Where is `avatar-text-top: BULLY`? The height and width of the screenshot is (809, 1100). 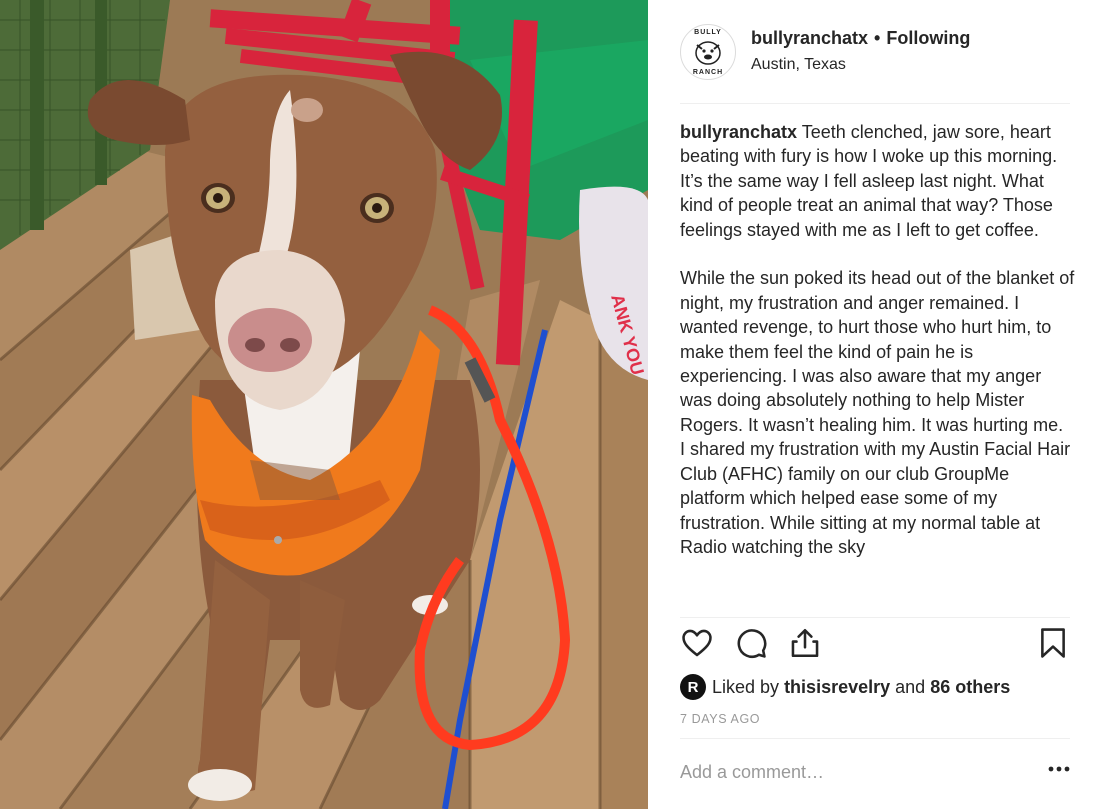
avatar-text-top: BULLY is located at coordinates (708, 32).